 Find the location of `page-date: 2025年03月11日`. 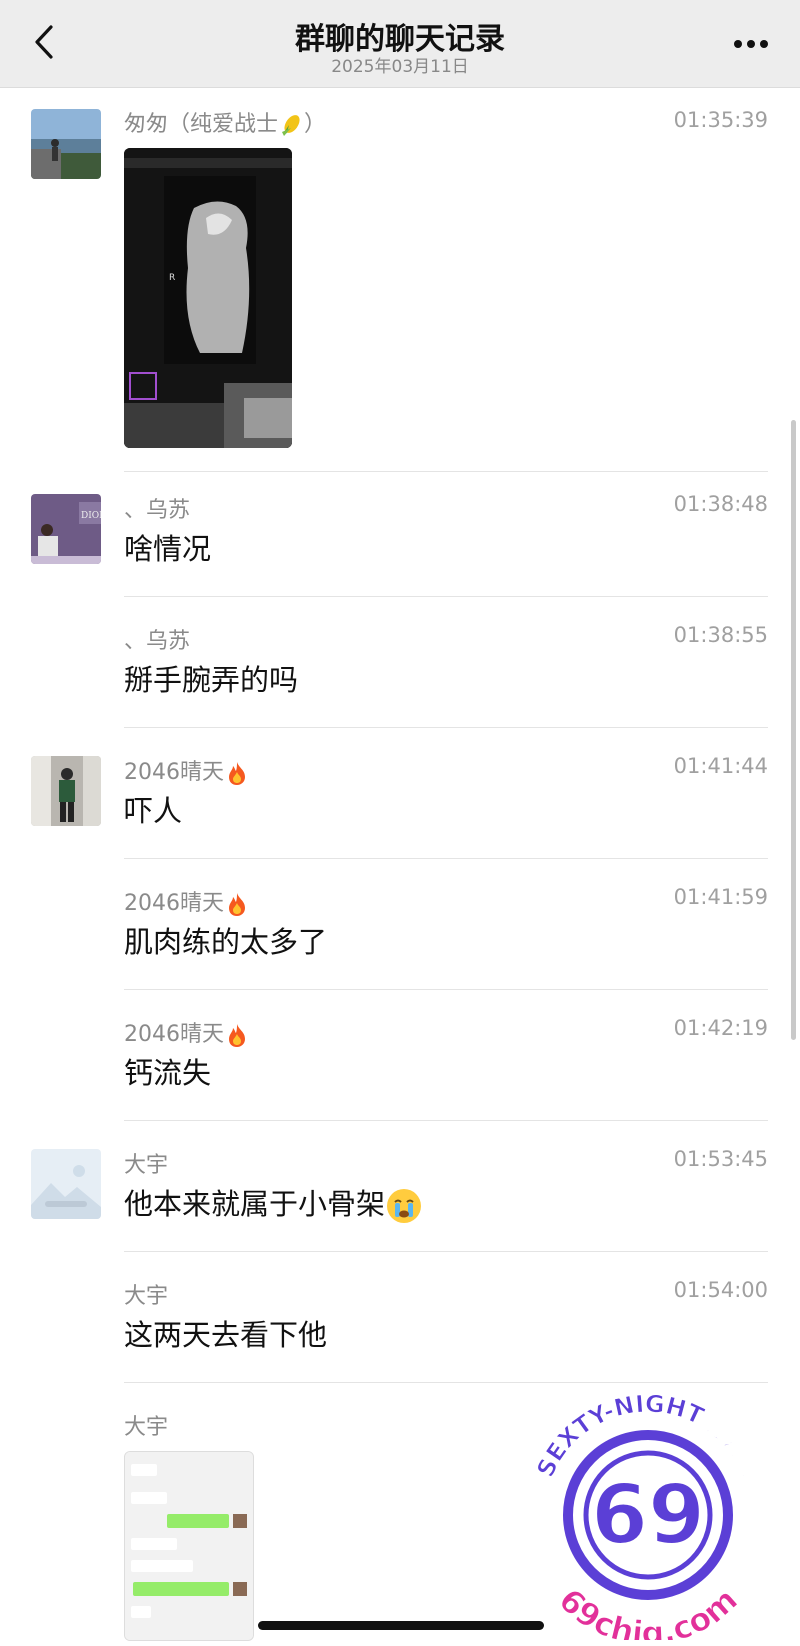

page-date: 2025年03月11日 is located at coordinates (400, 67).